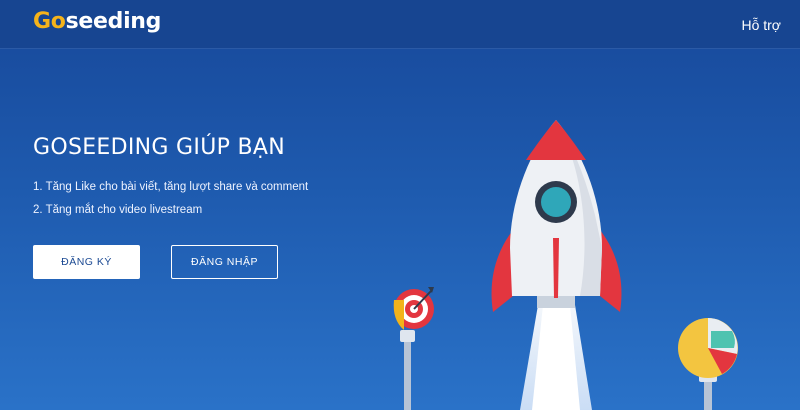 The image size is (800, 410). I want to click on target-lightbulb-icon, so click(413, 348).